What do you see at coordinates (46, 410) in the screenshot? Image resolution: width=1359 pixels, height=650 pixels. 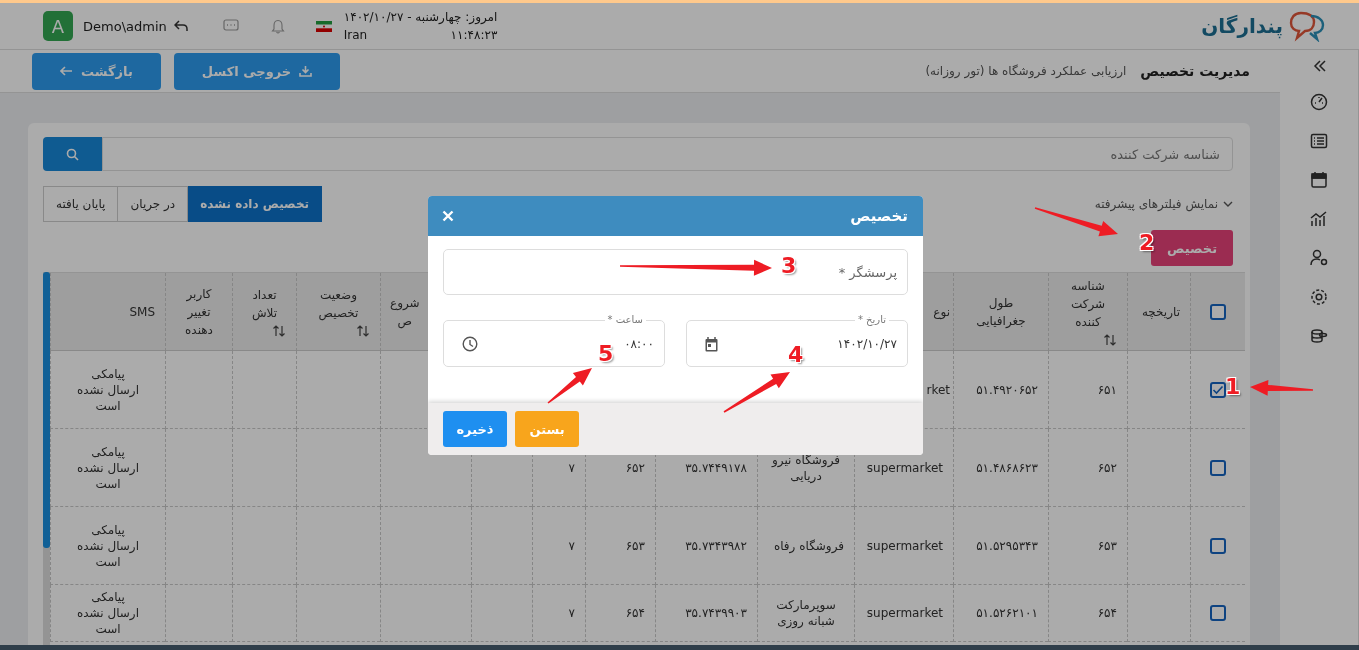 I see `scrollbar` at bounding box center [46, 410].